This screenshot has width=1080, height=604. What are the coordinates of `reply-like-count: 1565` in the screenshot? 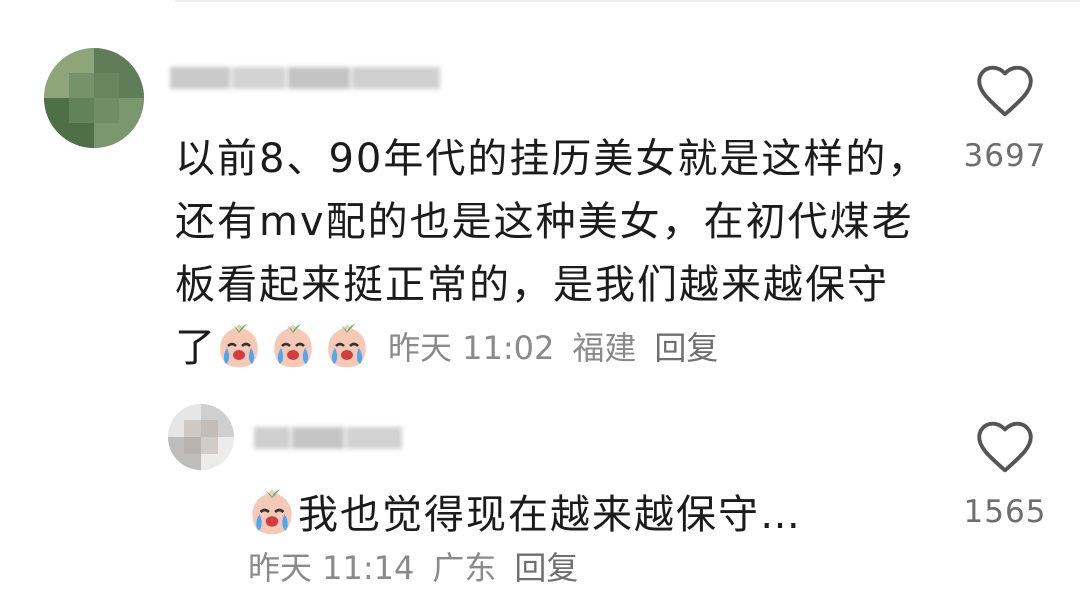 It's located at (1005, 512).